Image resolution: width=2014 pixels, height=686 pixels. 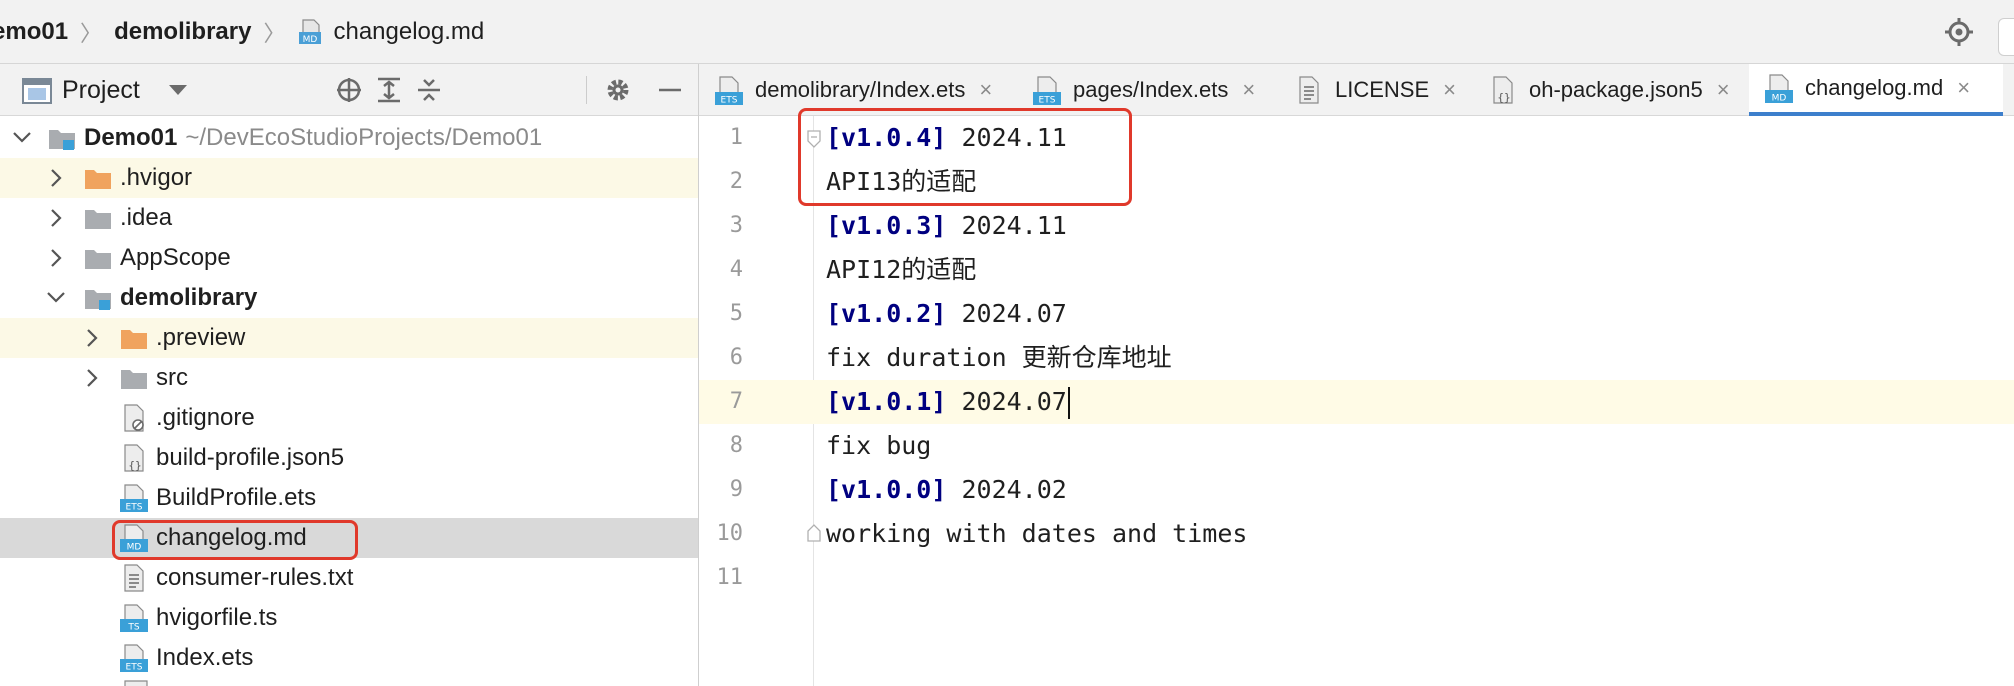 What do you see at coordinates (349, 178) in the screenshot?
I see `tree-item-hvigor: .hvigor` at bounding box center [349, 178].